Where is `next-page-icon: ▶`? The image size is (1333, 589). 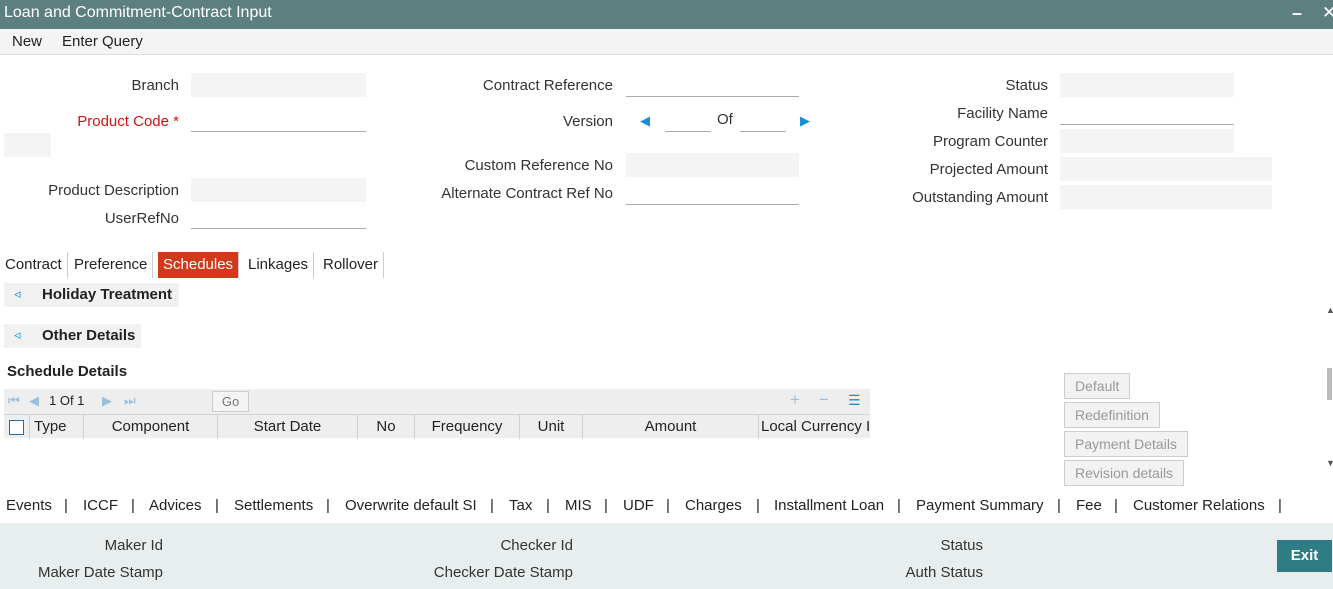
next-page-icon: ▶ is located at coordinates (107, 401).